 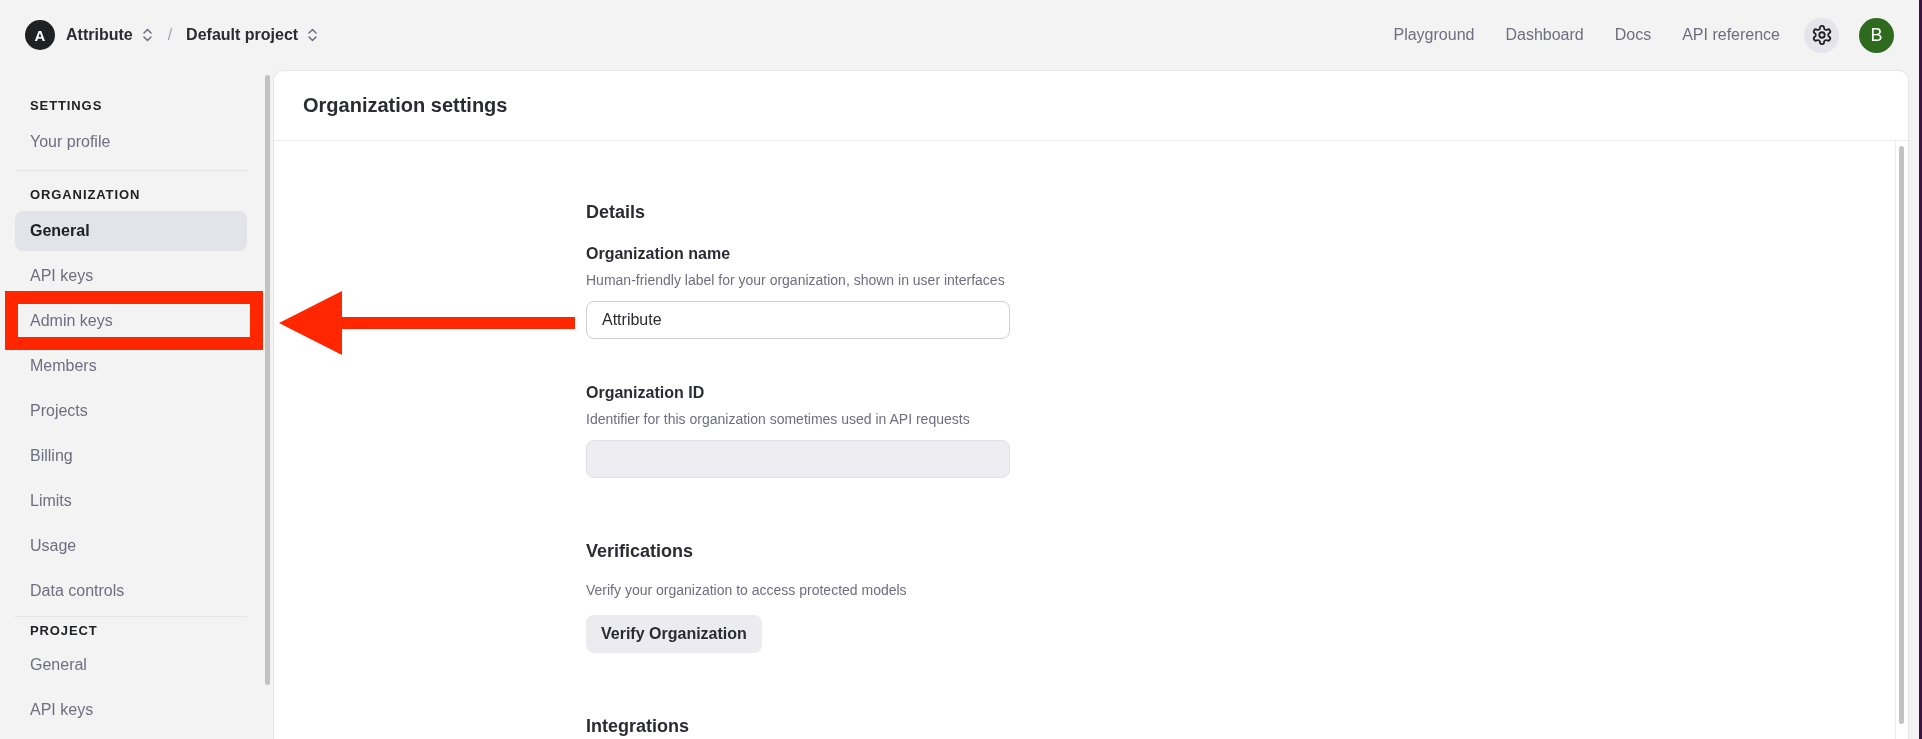 What do you see at coordinates (131, 546) in the screenshot?
I see `sidebar-item: Usage` at bounding box center [131, 546].